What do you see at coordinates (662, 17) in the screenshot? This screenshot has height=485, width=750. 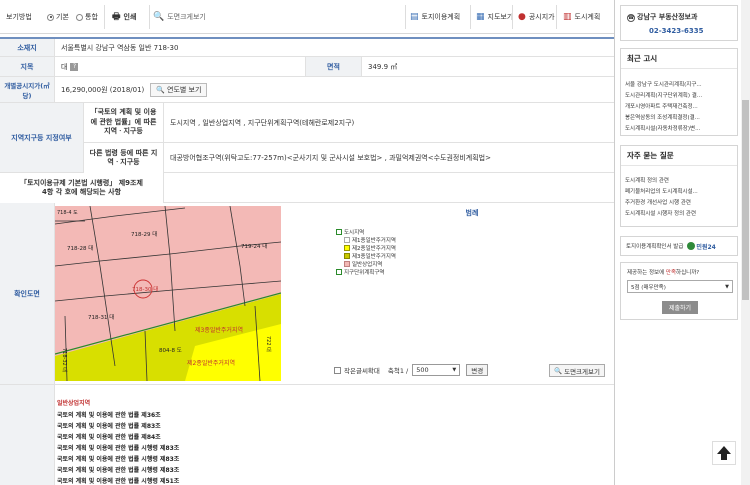 I see `office-name-row: ☎ 강남구 부동산정보과` at bounding box center [662, 17].